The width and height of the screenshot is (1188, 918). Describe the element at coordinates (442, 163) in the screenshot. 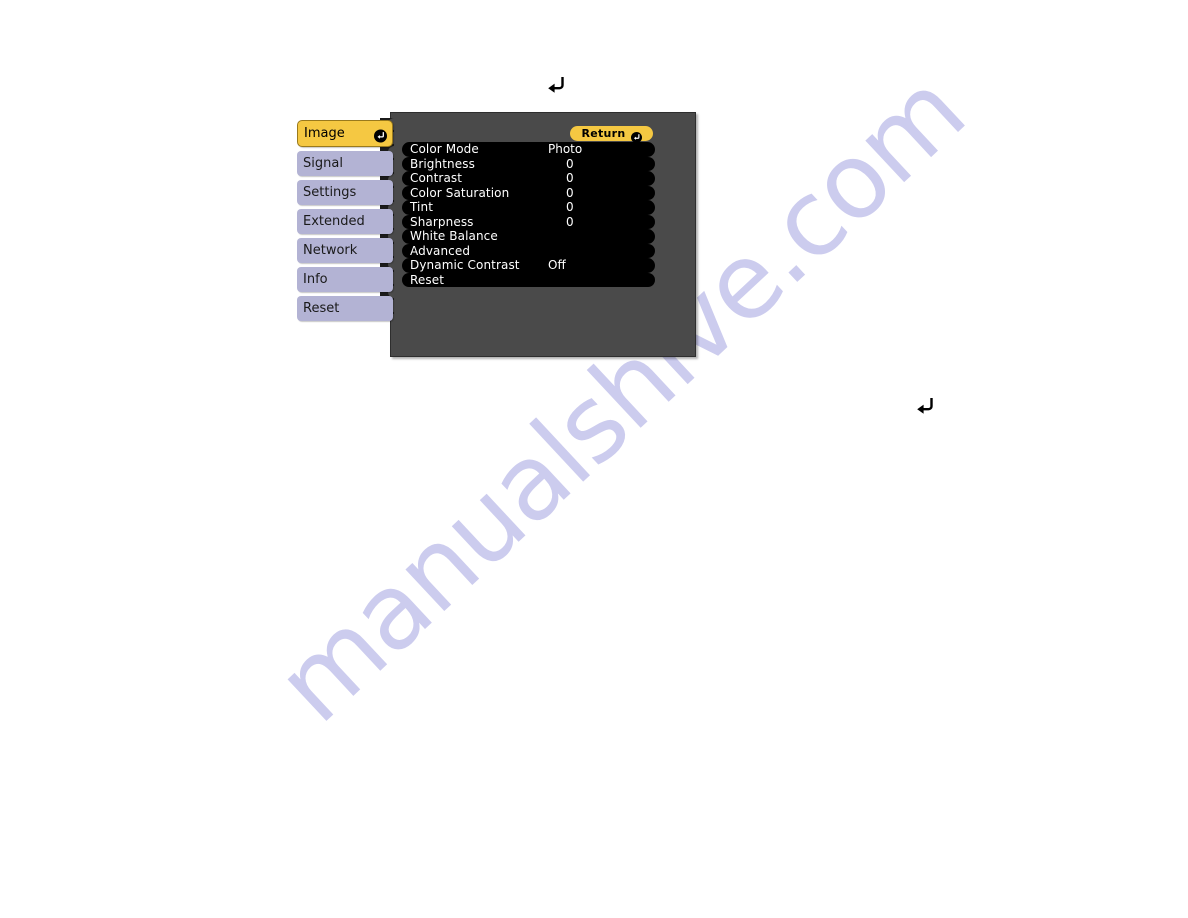

I see `menu-row-label: Brightness` at that location.